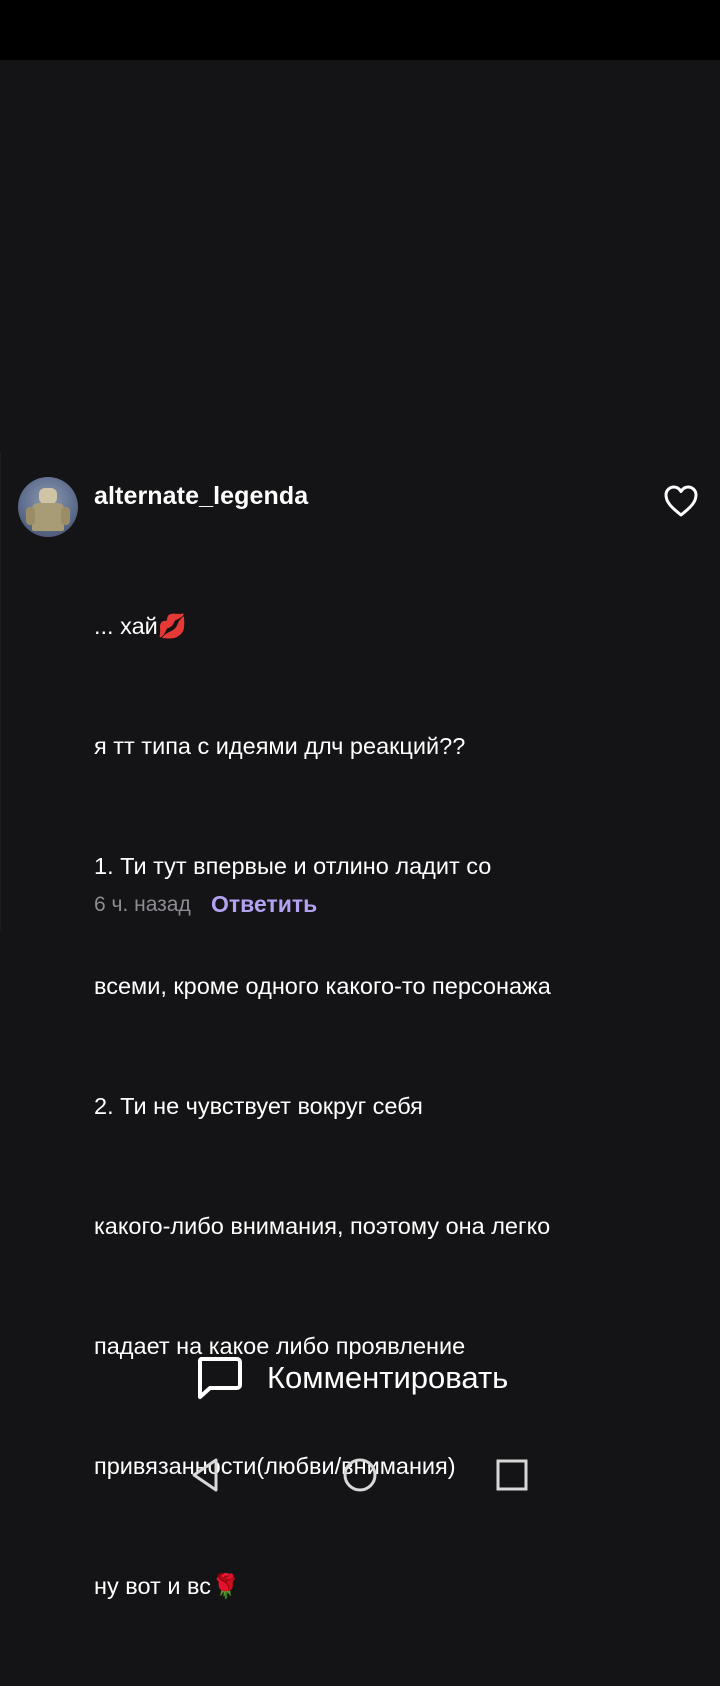 This screenshot has width=720, height=1686. What do you see at coordinates (322, 986) in the screenshot?
I see `comment-line: всеми, кроме одного какого-то персонажа` at bounding box center [322, 986].